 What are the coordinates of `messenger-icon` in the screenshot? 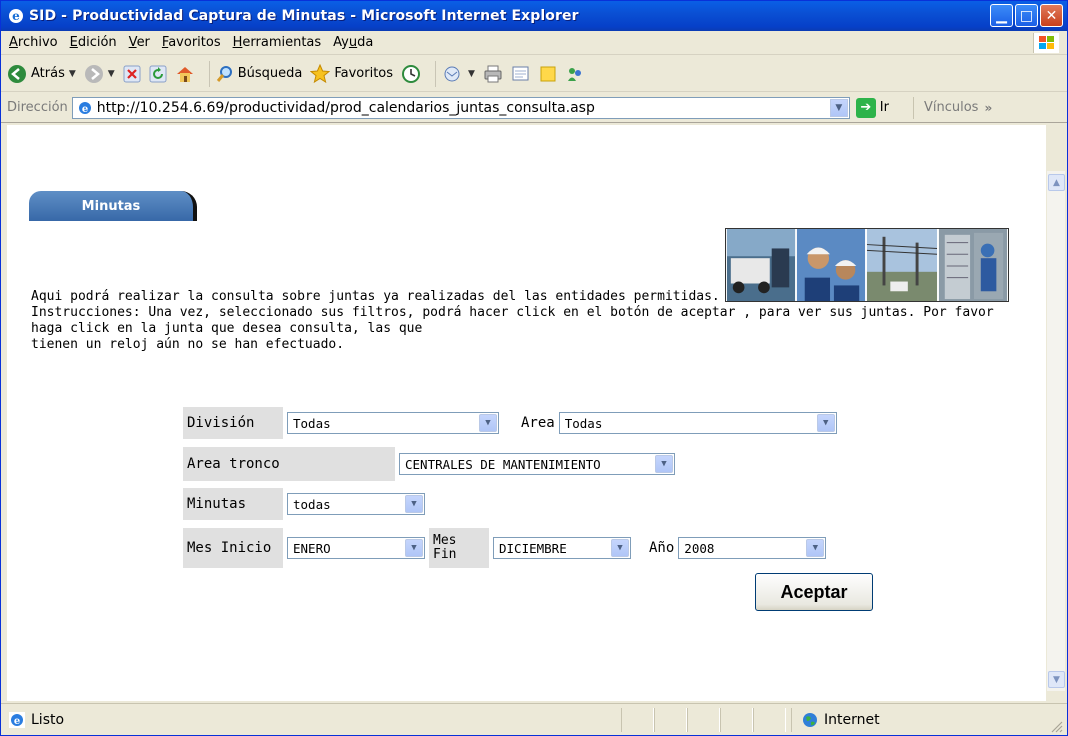 It's located at (574, 74).